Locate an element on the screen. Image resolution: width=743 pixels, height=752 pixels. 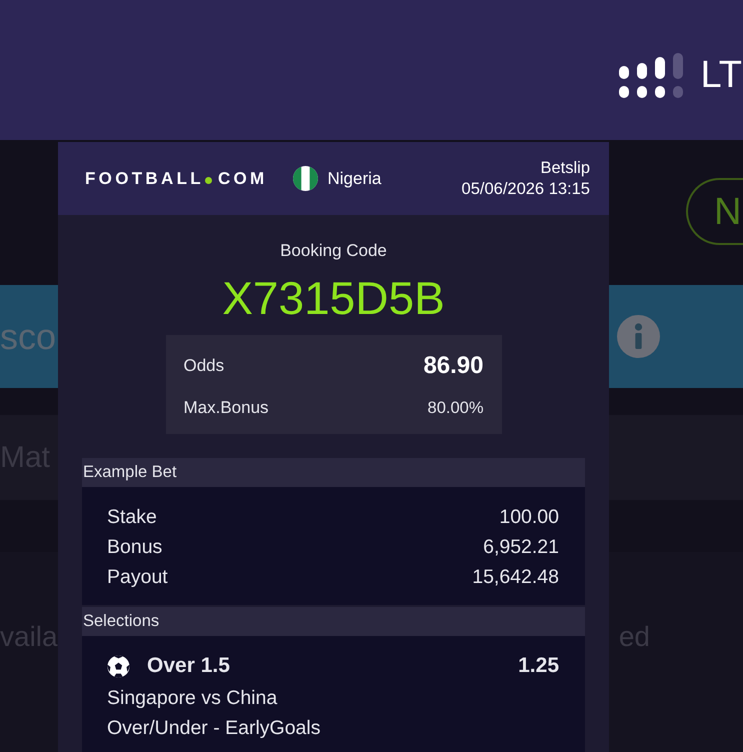
bet-value: 100.00 is located at coordinates (529, 517).